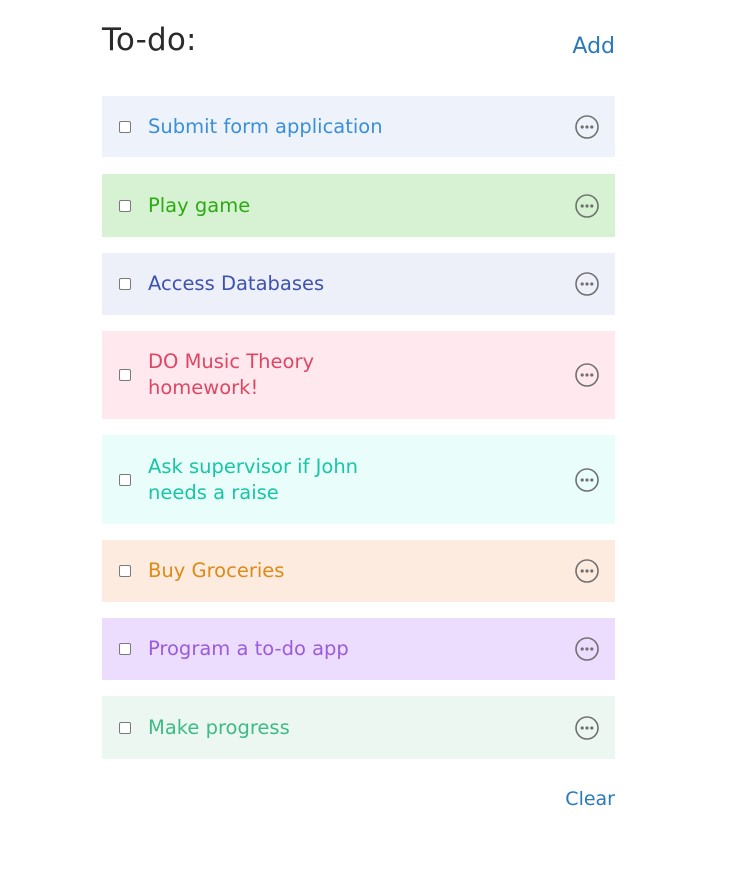 Image resolution: width=743 pixels, height=869 pixels. Describe the element at coordinates (358, 48) in the screenshot. I see `todo-header: To-do: Add` at that location.